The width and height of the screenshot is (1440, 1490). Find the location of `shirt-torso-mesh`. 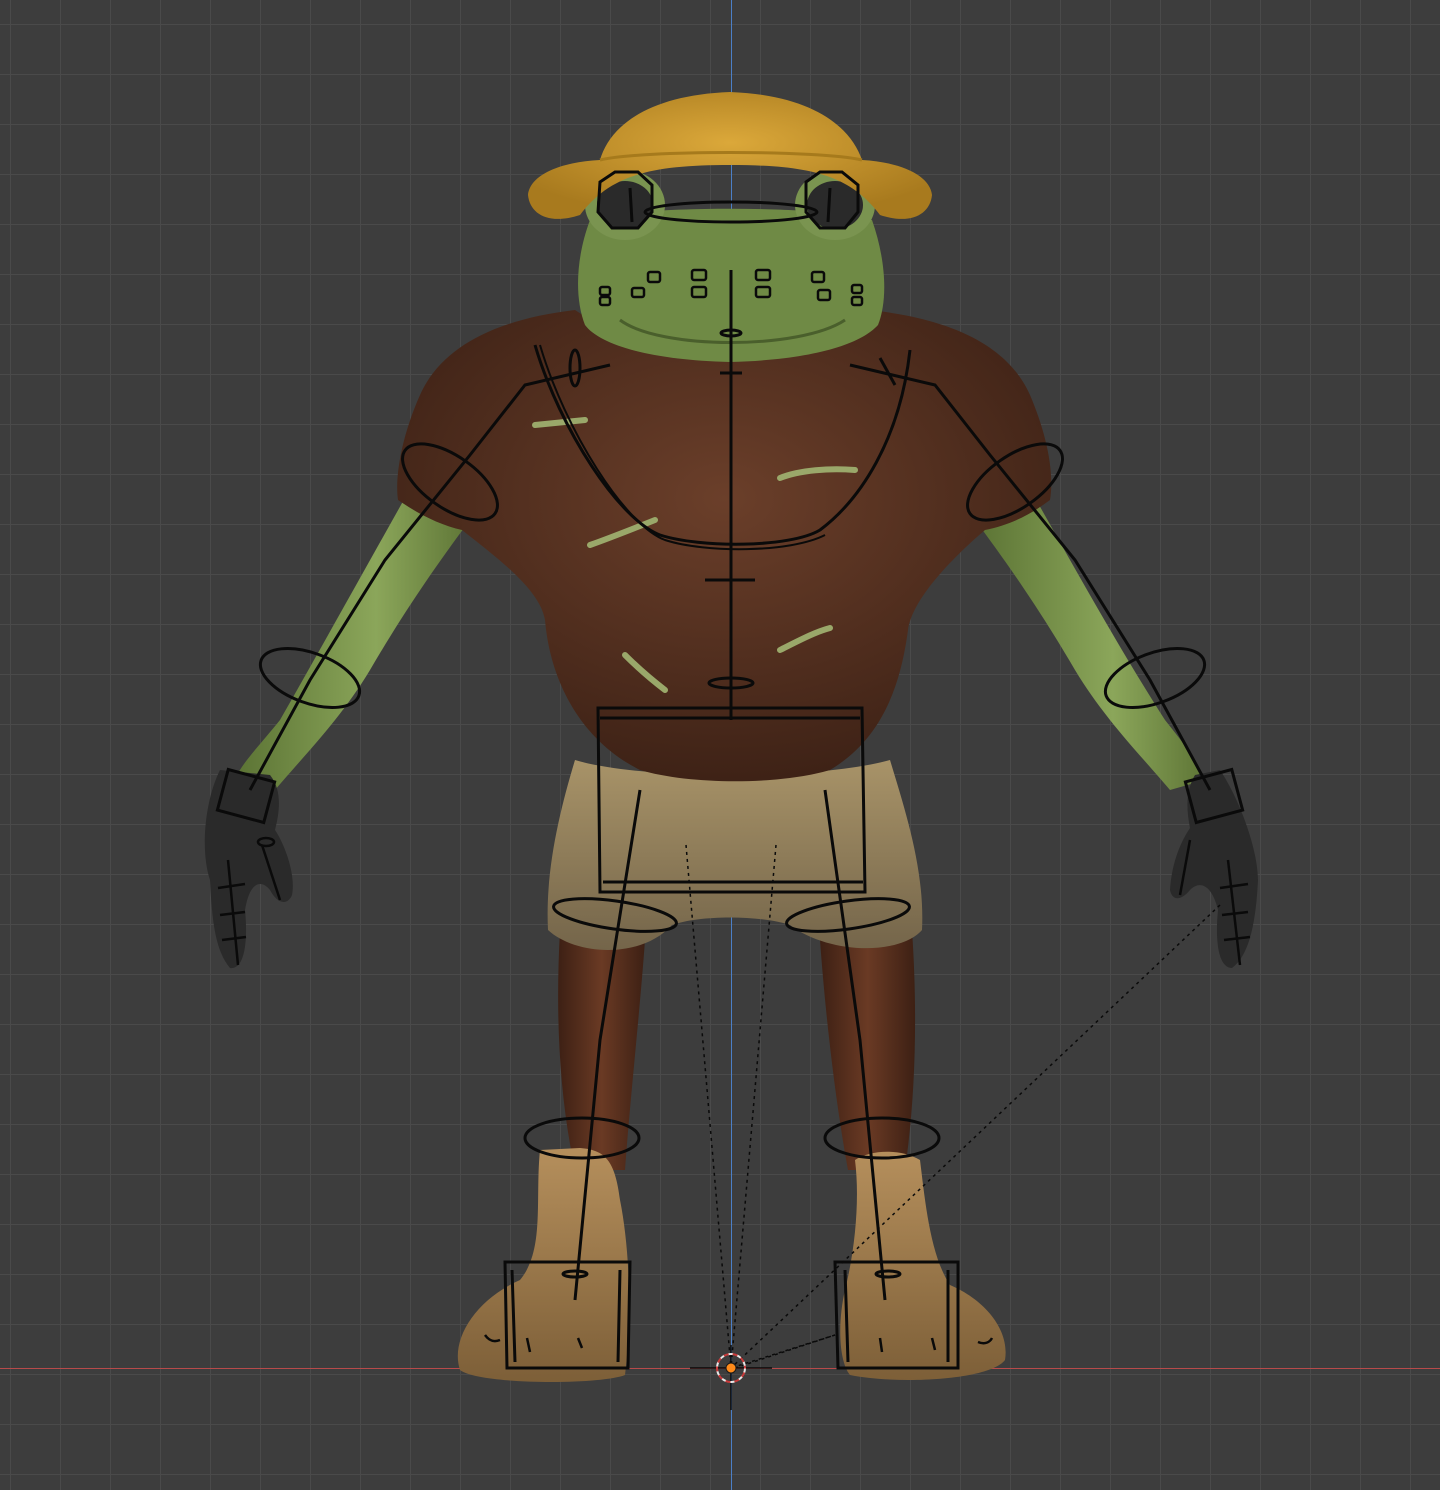

shirt-torso-mesh is located at coordinates (724, 546).